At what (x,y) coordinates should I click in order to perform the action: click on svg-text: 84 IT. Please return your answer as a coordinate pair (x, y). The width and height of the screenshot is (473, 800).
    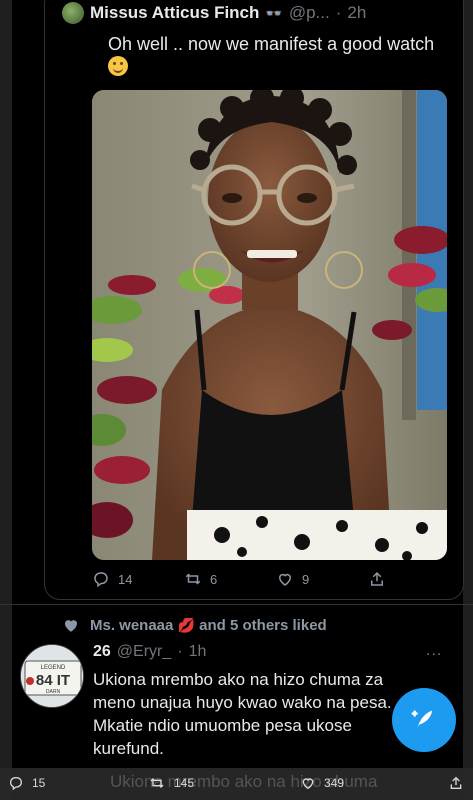
    Looking at the image, I should click on (53, 680).